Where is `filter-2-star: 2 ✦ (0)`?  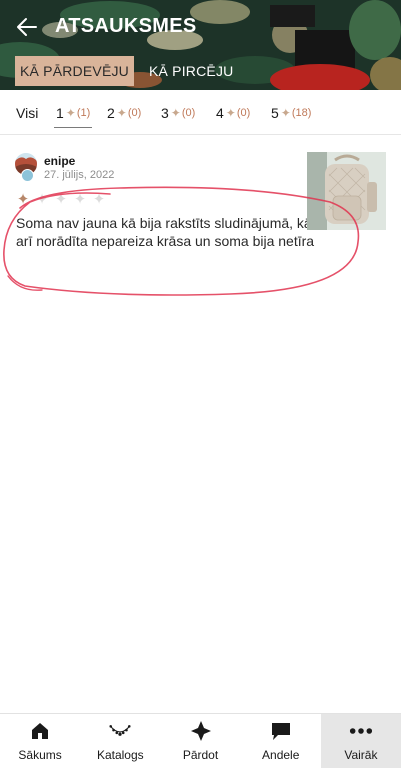 filter-2-star: 2 ✦ (0) is located at coordinates (124, 113).